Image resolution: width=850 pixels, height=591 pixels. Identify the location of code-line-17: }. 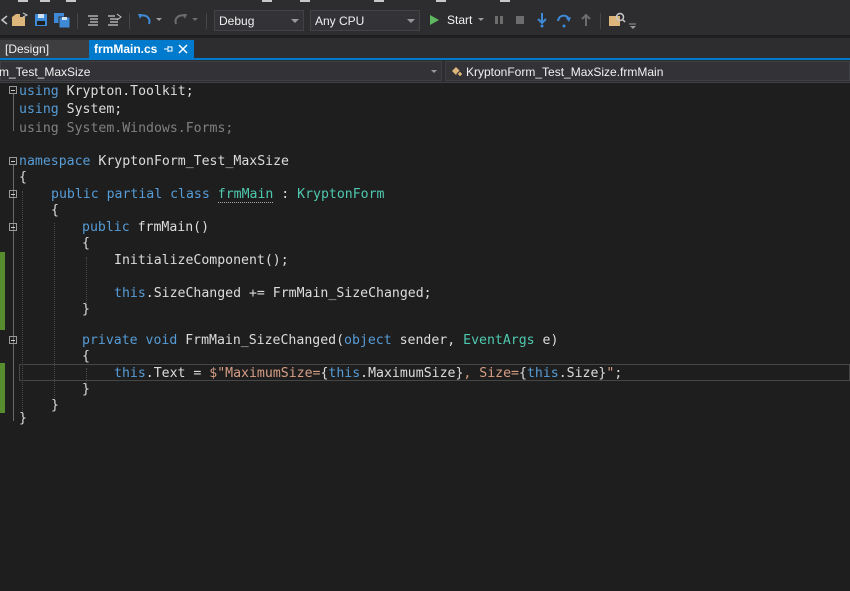
(55, 405).